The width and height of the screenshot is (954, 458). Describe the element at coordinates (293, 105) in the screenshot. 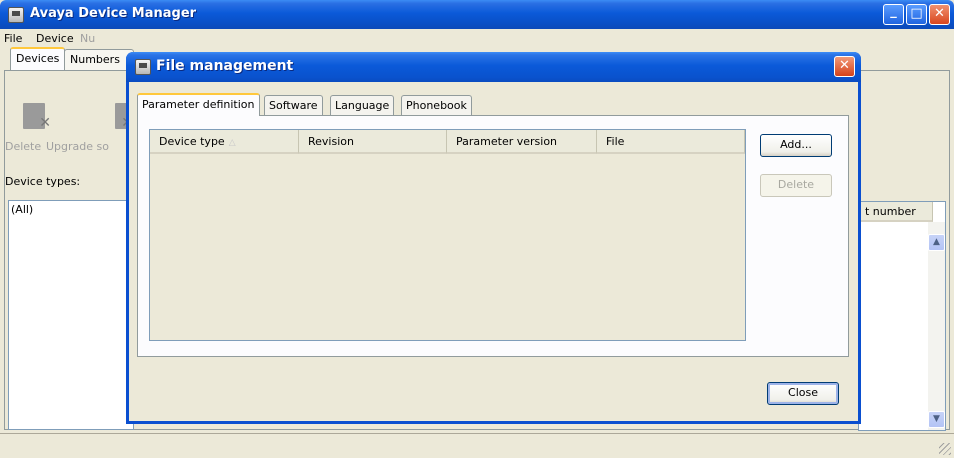

I see `tab-software: Software` at that location.